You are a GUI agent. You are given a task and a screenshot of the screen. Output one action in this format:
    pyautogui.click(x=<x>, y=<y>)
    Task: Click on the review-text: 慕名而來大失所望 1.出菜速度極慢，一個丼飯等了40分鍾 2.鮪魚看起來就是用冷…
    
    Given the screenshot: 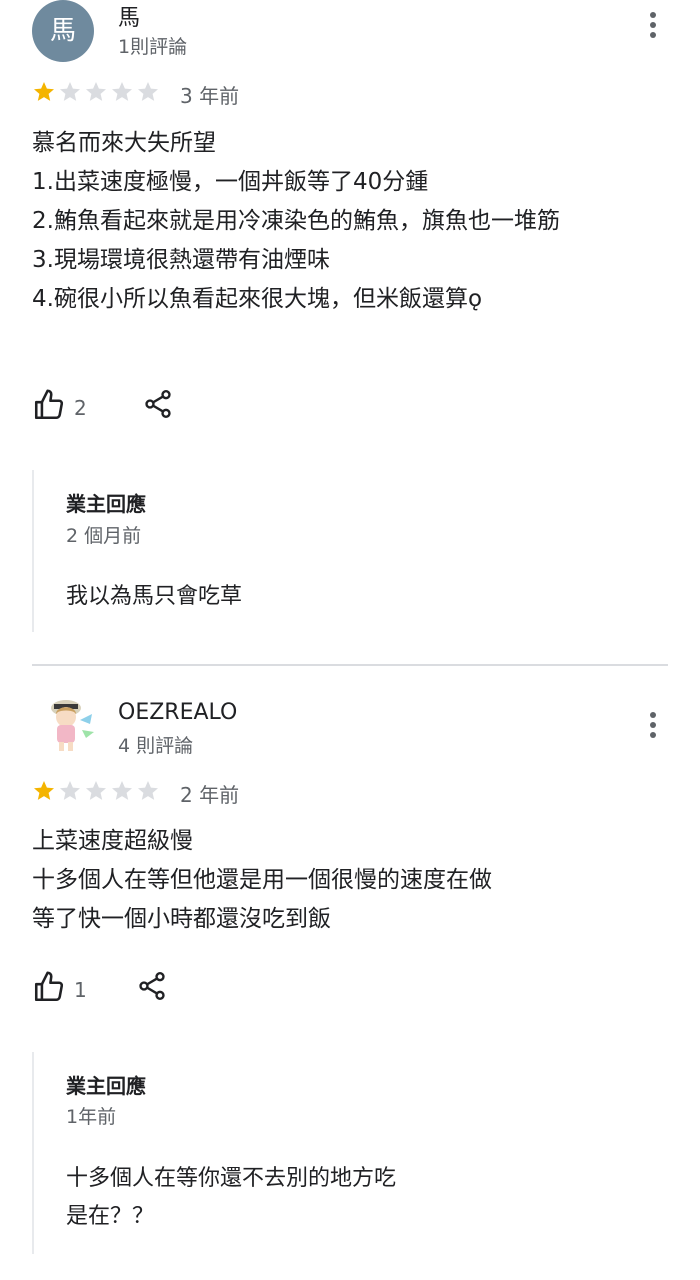 What is the action you would take?
    pyautogui.click(x=296, y=221)
    